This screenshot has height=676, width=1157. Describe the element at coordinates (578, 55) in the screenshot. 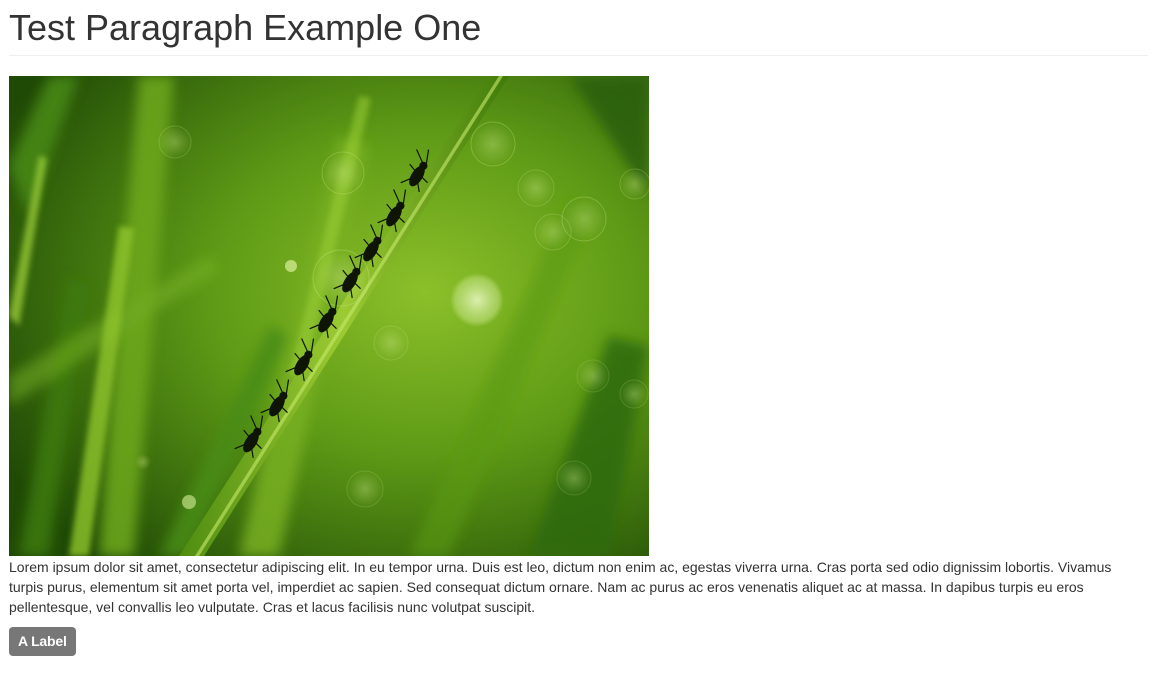

I see `title-divider` at that location.